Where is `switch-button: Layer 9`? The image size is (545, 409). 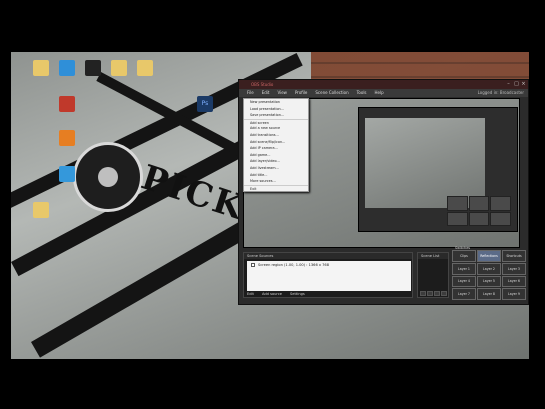
switch-button: Layer 9 is located at coordinates (514, 294).